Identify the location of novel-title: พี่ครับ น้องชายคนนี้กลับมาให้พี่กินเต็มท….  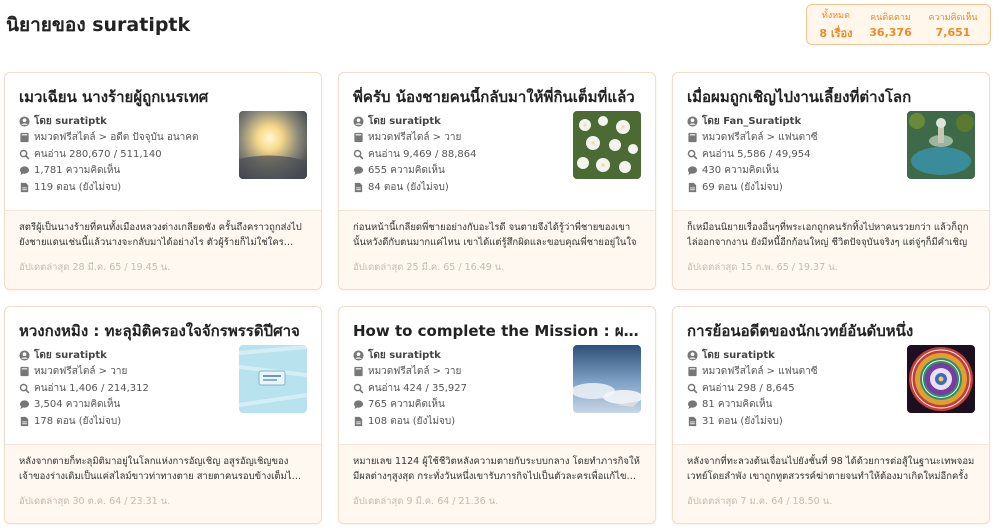
(498, 97).